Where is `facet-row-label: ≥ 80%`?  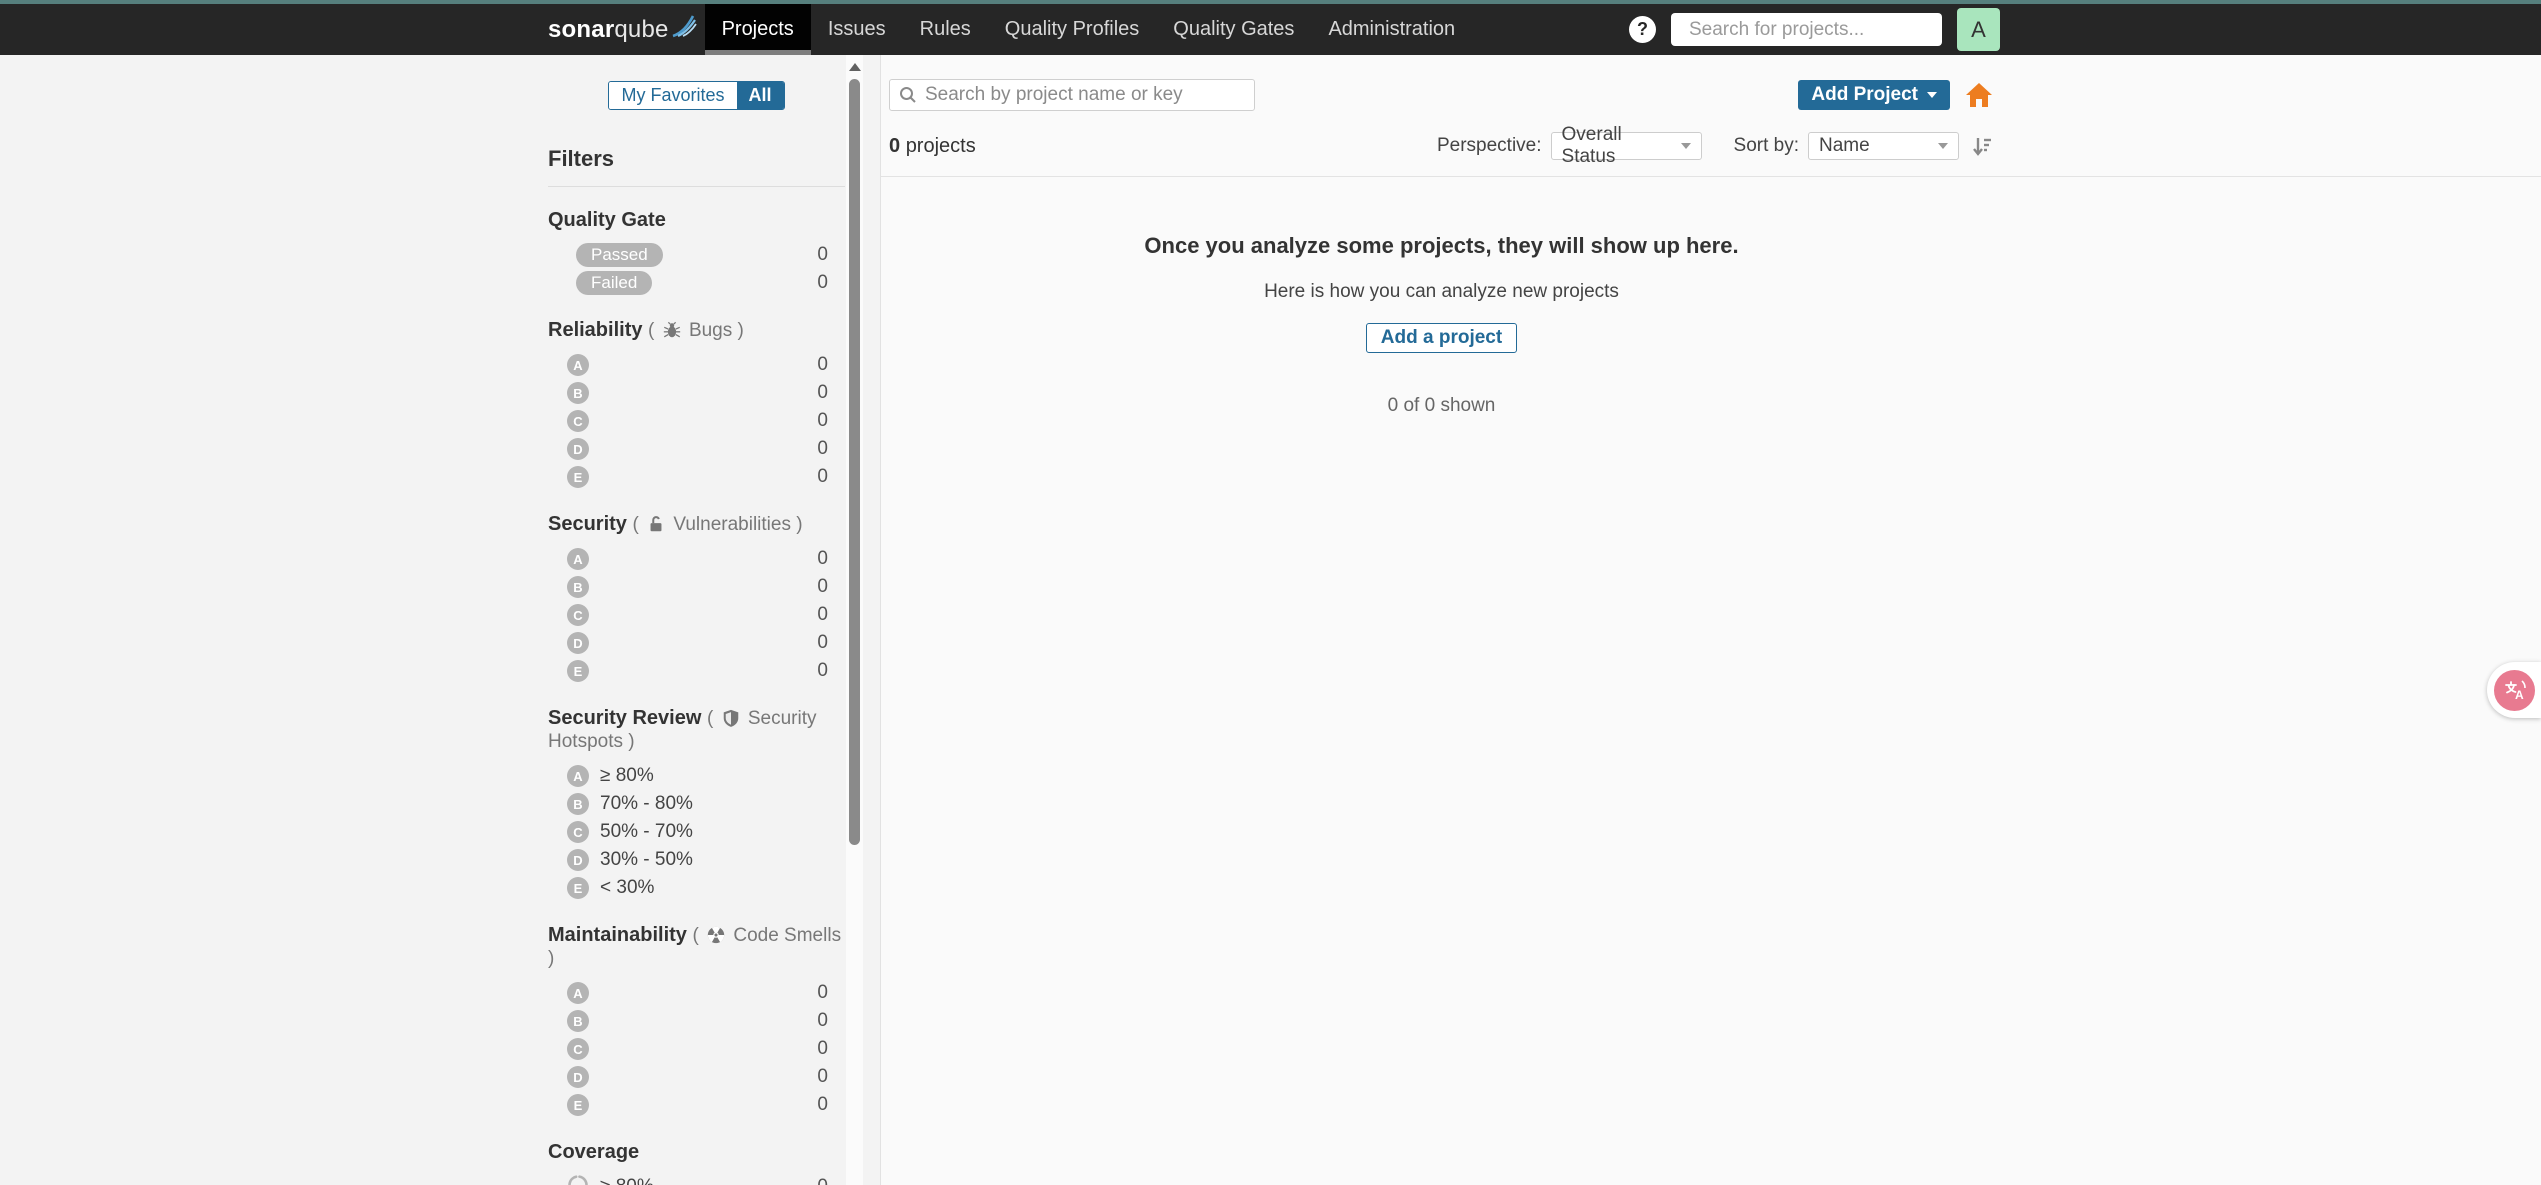
facet-row-label: ≥ 80% is located at coordinates (627, 775).